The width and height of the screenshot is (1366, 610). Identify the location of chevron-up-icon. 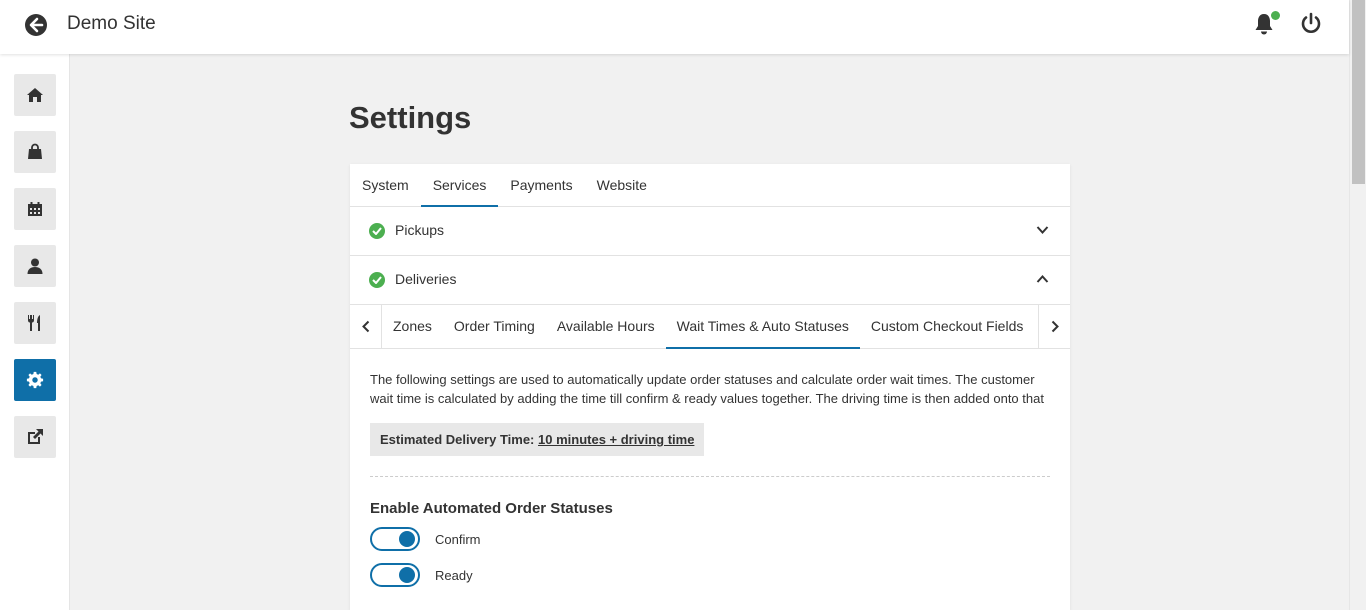
(1042, 279).